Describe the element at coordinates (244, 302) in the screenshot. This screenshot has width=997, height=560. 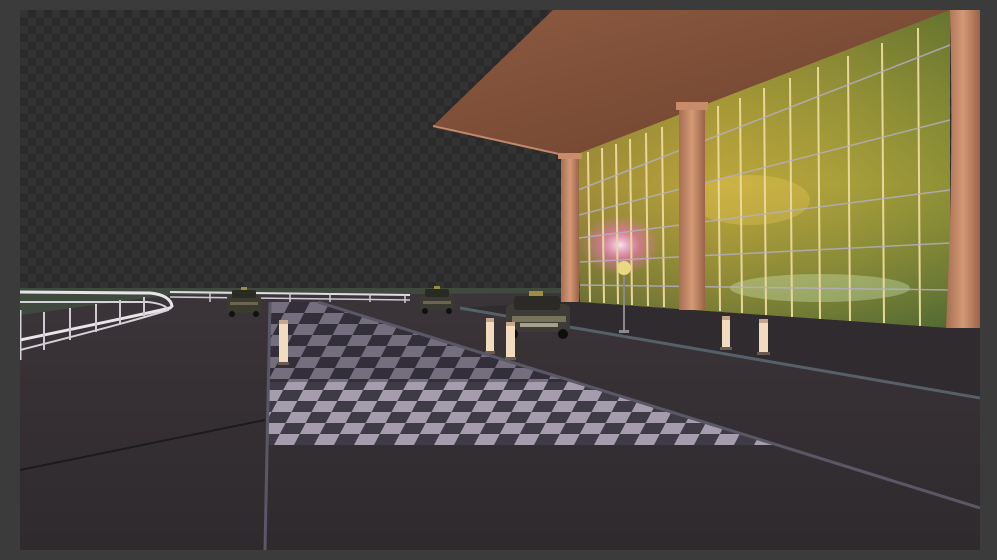
I see `taxi-car` at that location.